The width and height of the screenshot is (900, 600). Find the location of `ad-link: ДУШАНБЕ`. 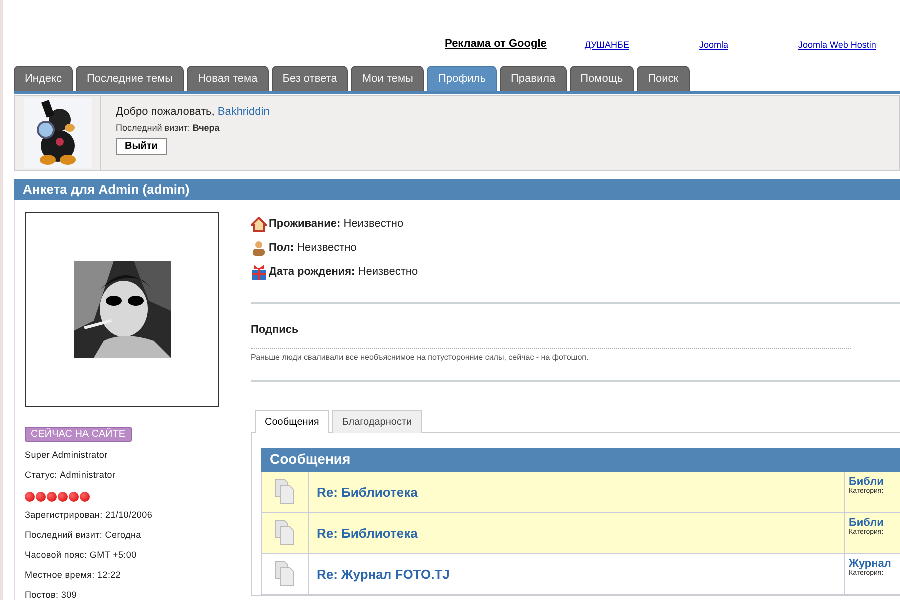

ad-link: ДУШАНБЕ is located at coordinates (607, 45).